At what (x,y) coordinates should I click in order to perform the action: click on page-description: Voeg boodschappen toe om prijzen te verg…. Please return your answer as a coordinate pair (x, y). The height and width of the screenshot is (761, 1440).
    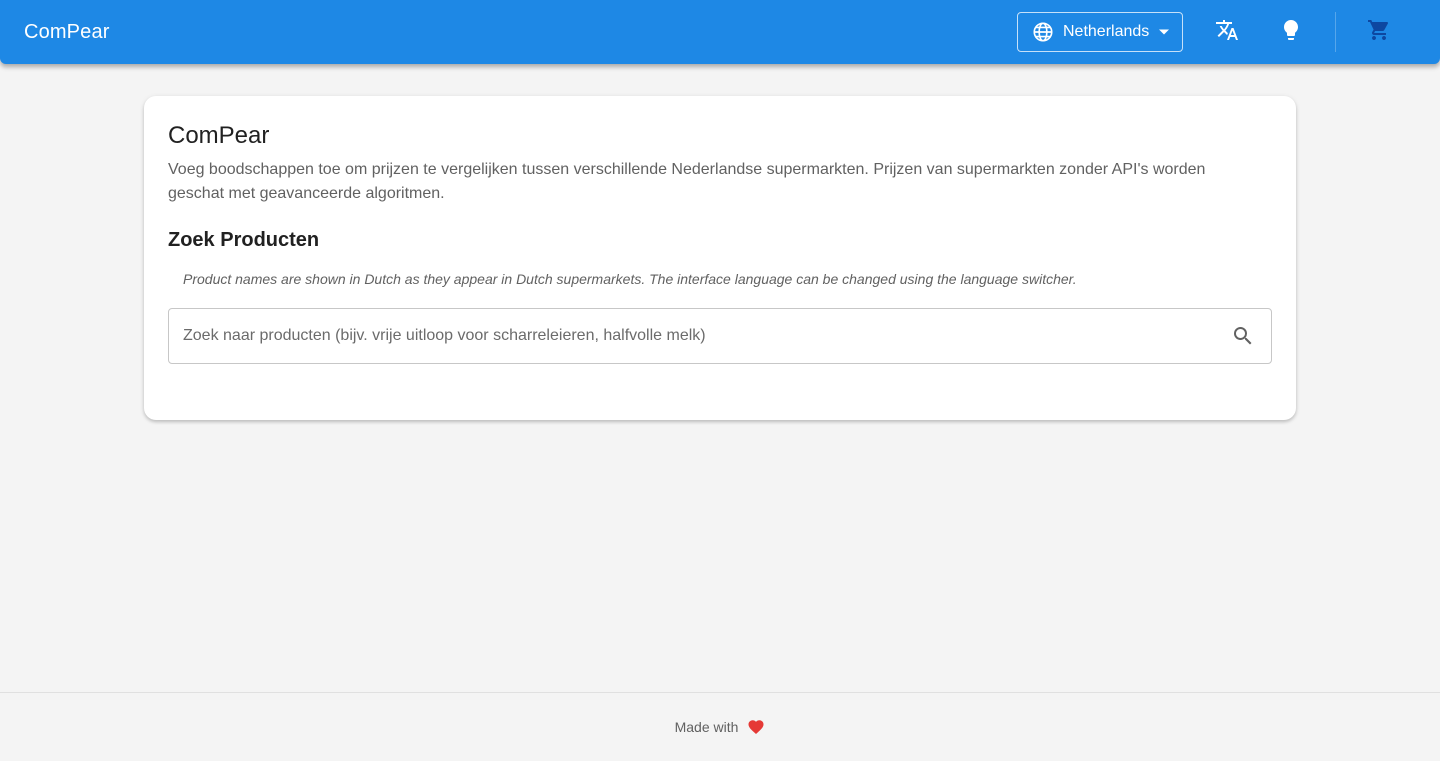
    Looking at the image, I should click on (687, 181).